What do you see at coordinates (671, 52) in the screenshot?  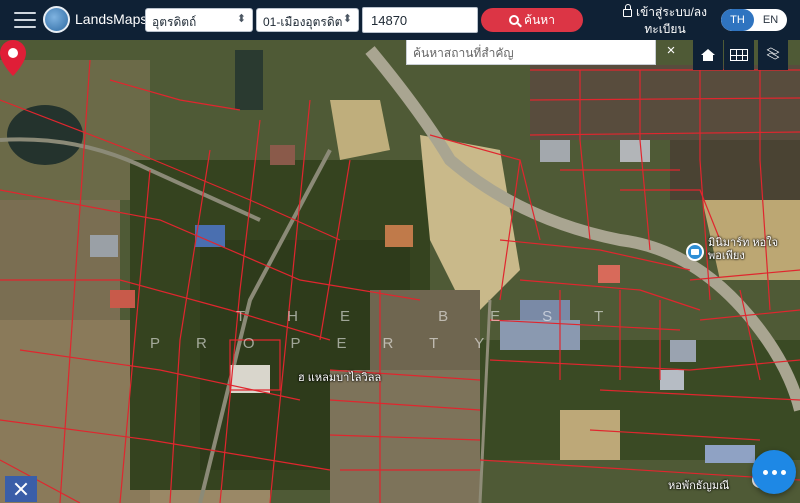 I see `close-icon: ×` at bounding box center [671, 52].